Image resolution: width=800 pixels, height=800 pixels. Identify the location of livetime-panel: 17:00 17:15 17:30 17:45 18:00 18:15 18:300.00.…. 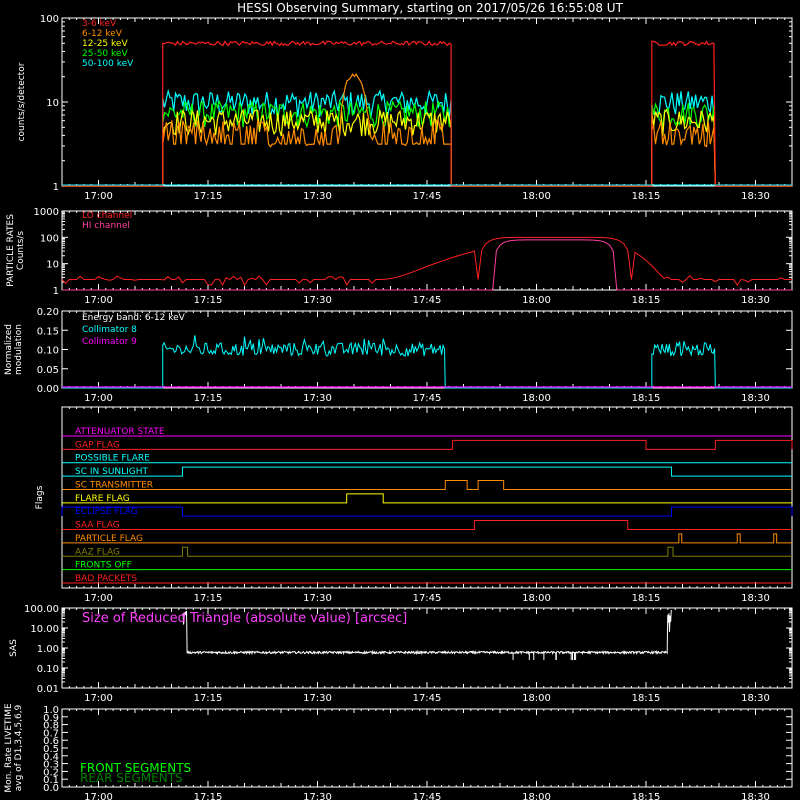
(398, 751).